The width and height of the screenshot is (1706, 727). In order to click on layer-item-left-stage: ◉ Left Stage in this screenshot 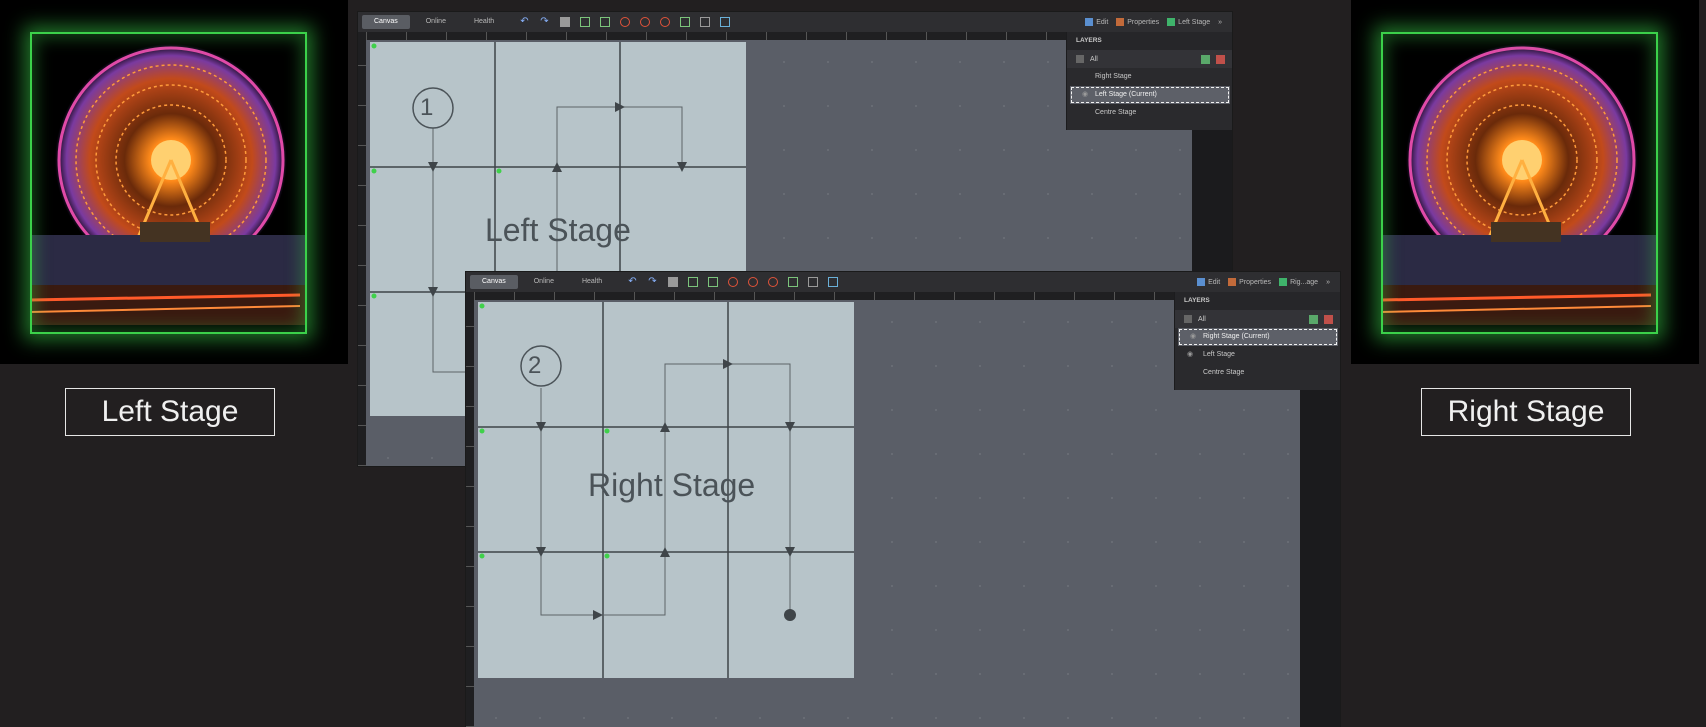, I will do `click(1257, 355)`.